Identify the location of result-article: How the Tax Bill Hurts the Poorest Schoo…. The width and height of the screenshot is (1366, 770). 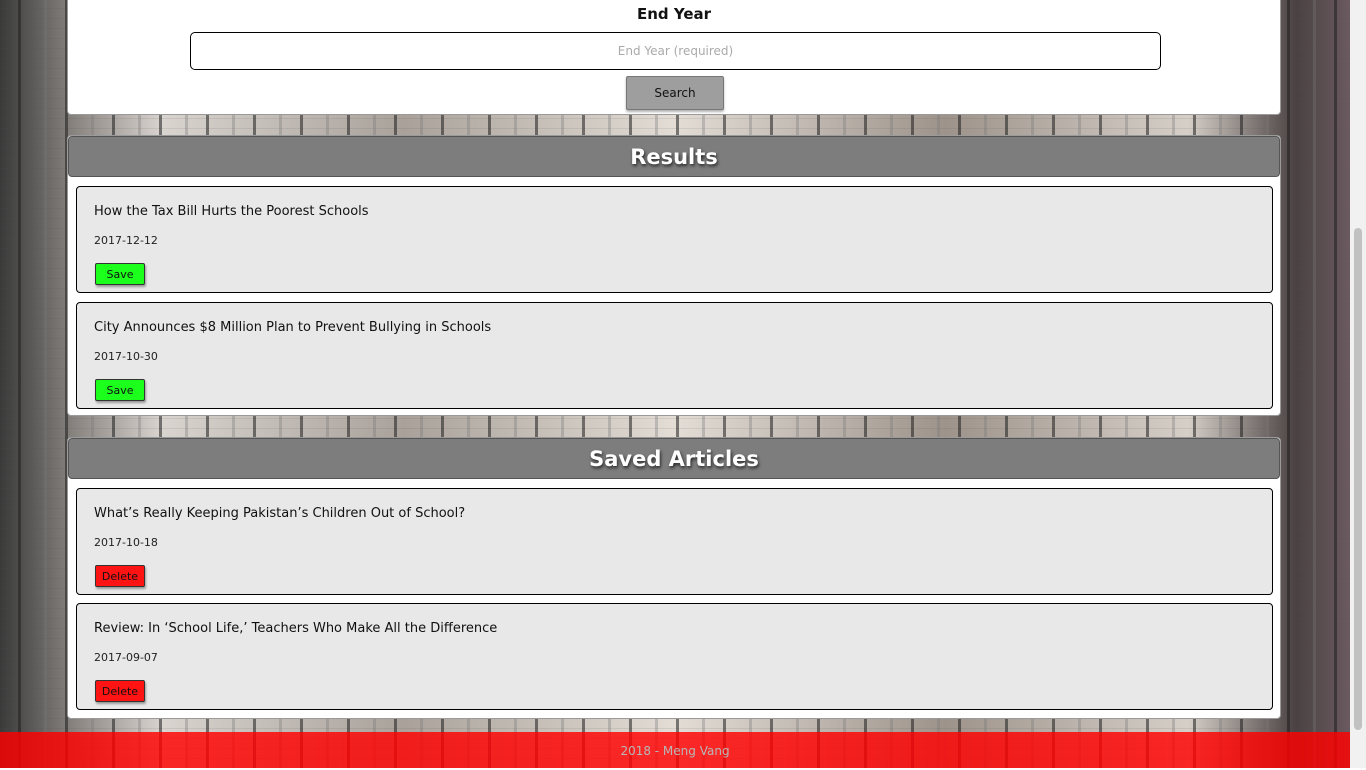
(674, 239).